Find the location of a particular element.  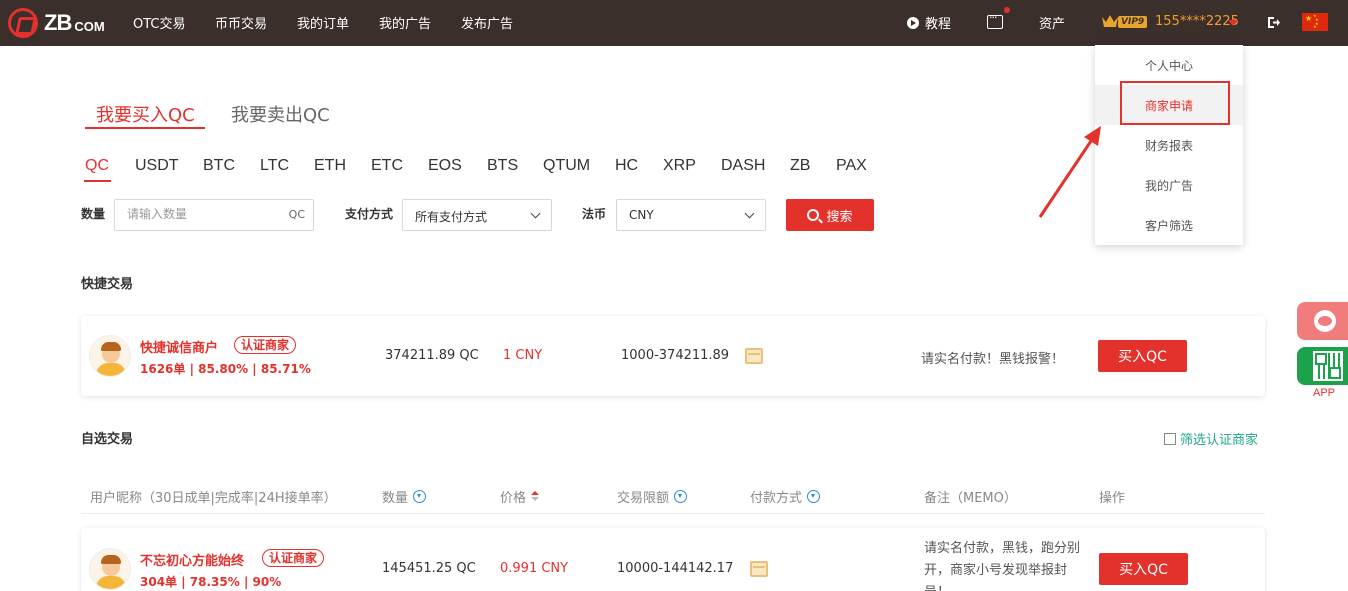

coin-tab-xrp: XRP is located at coordinates (679, 166).